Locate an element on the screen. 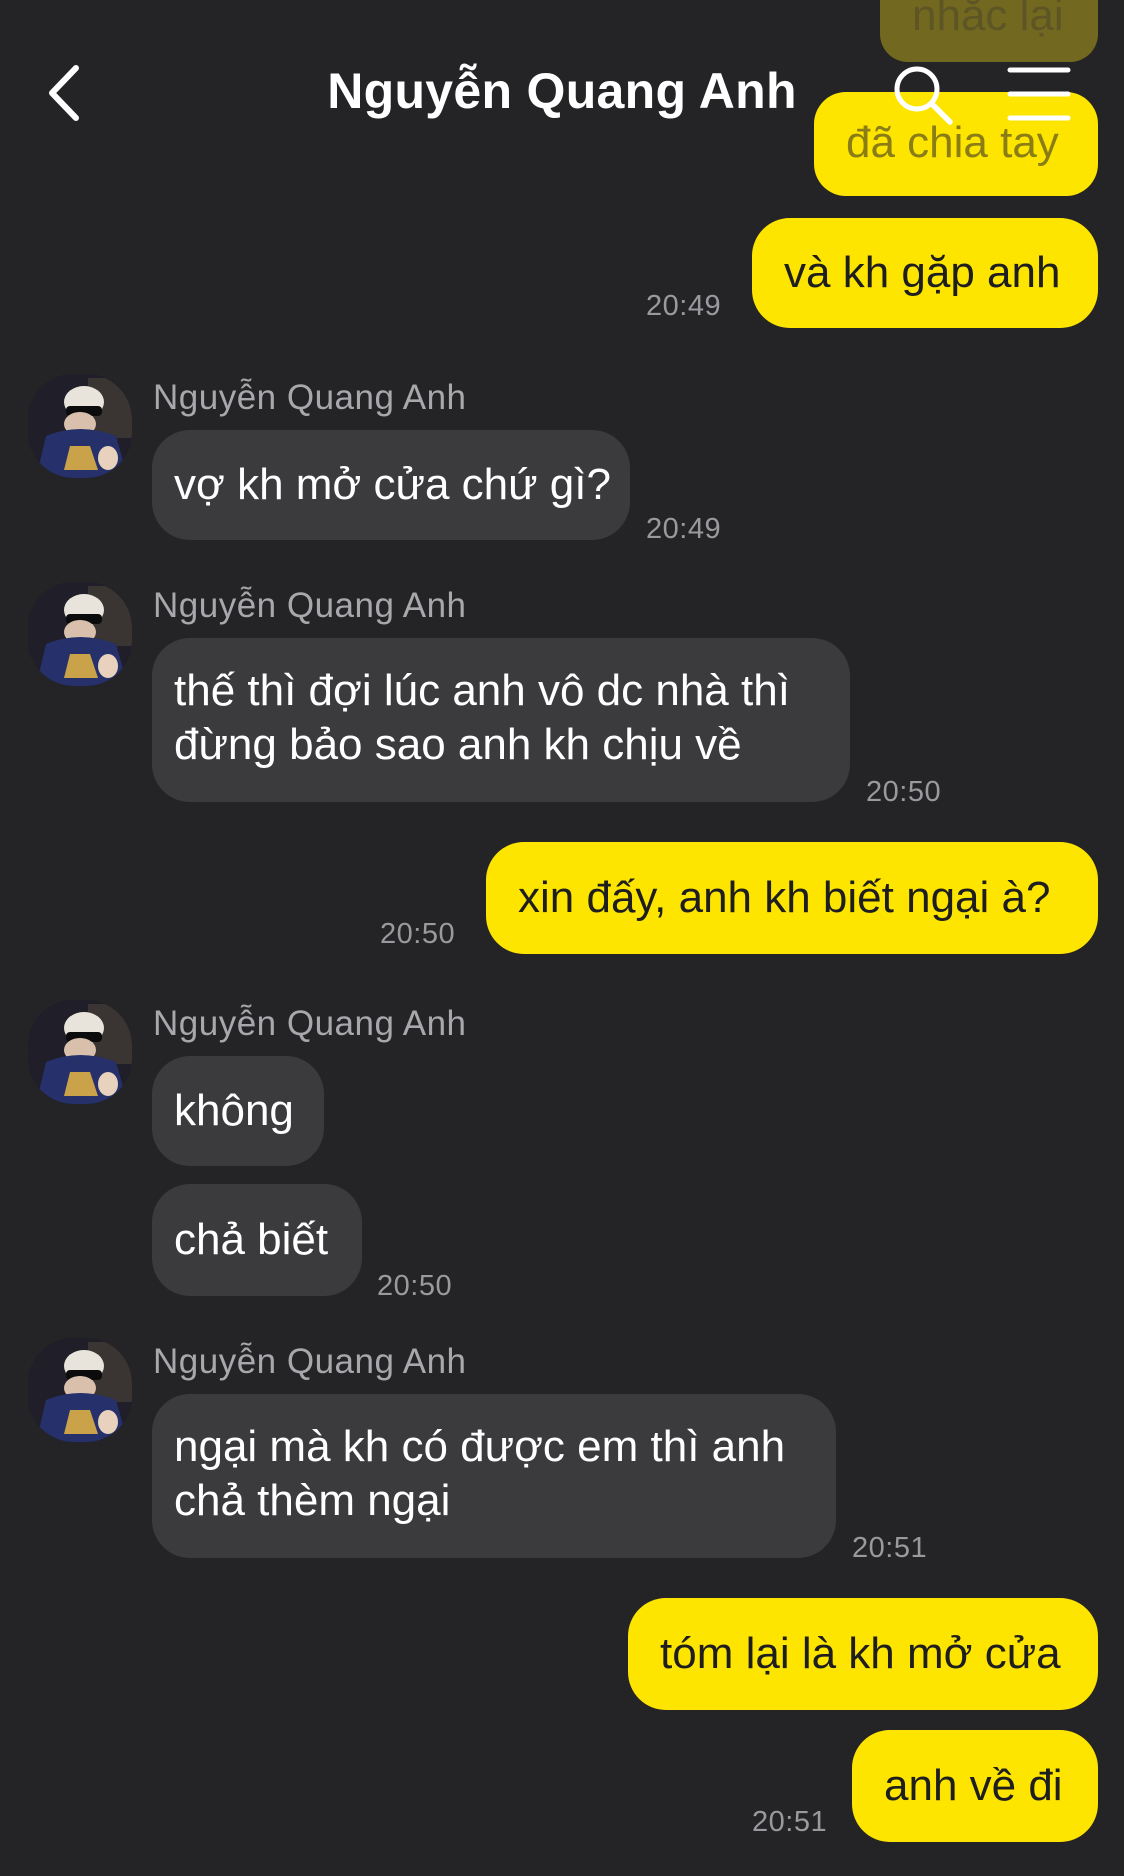  message-text-line: chả thèm ngại is located at coordinates (312, 1500).